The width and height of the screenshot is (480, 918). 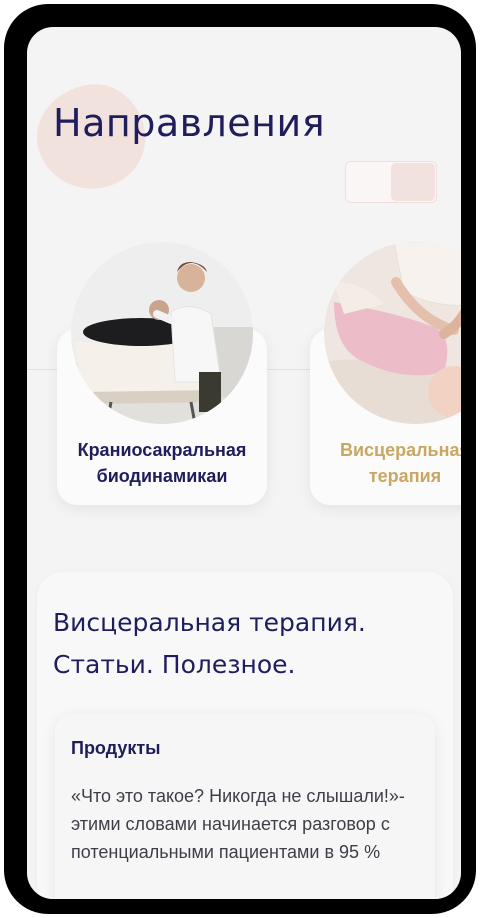 I want to click on craniosacral-photo, so click(x=162, y=333).